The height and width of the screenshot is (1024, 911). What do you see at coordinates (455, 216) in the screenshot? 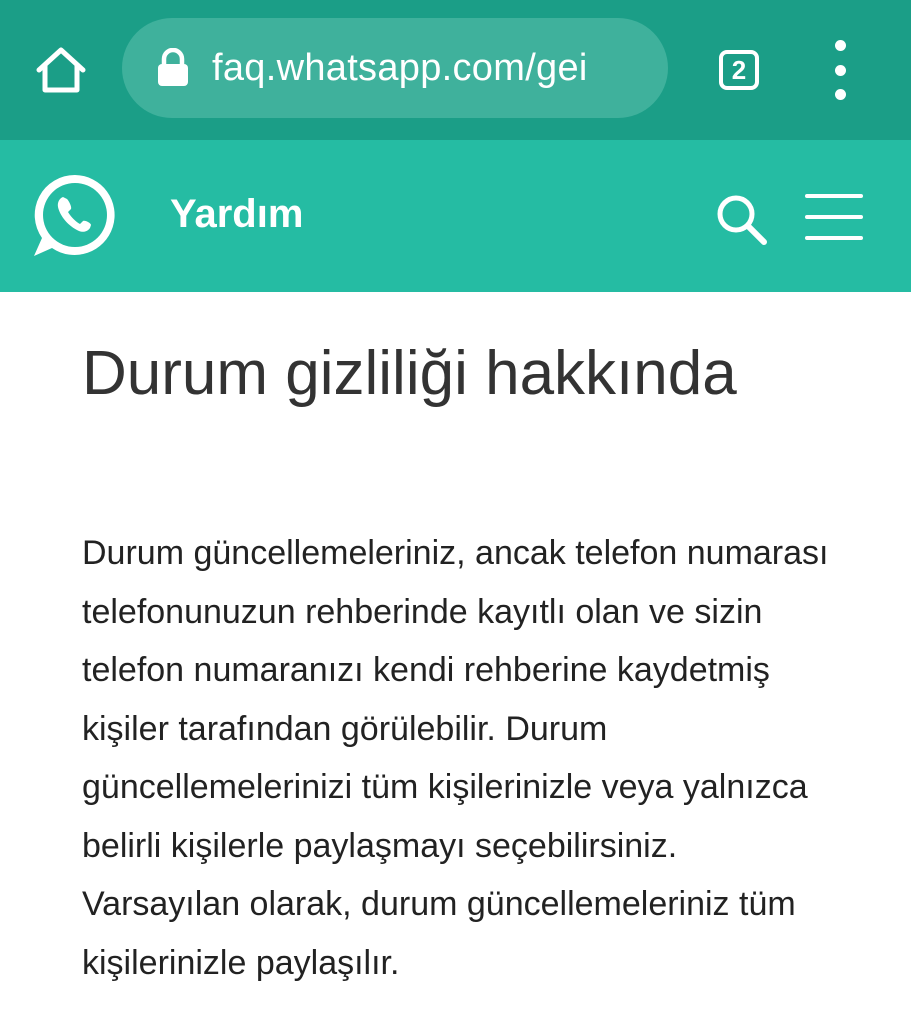
I see `site-header: Yardım` at bounding box center [455, 216].